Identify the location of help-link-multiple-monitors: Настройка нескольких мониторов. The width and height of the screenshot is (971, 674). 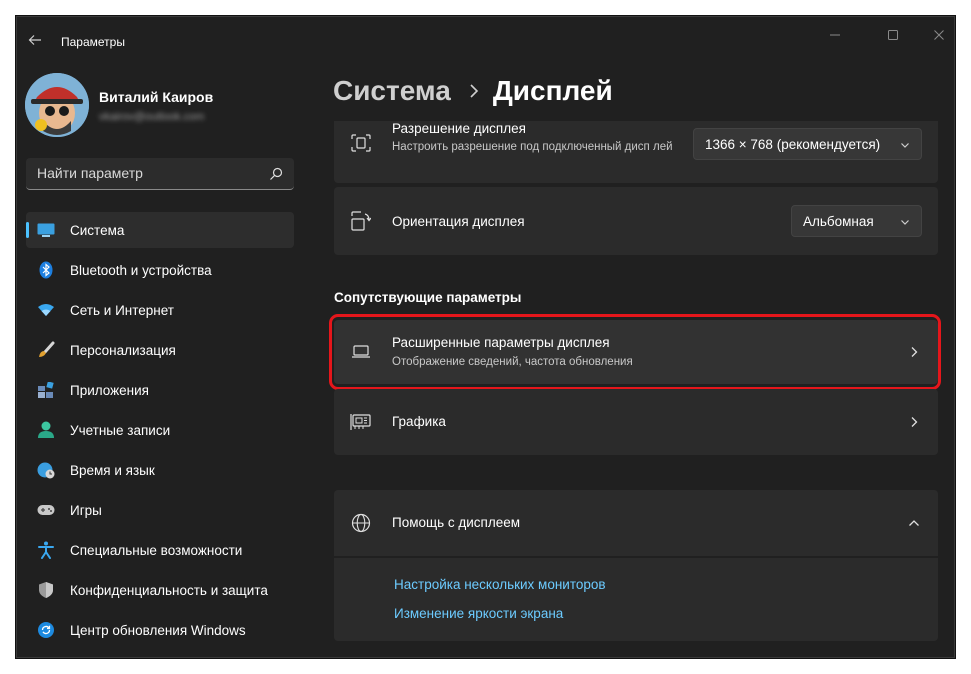
(500, 584).